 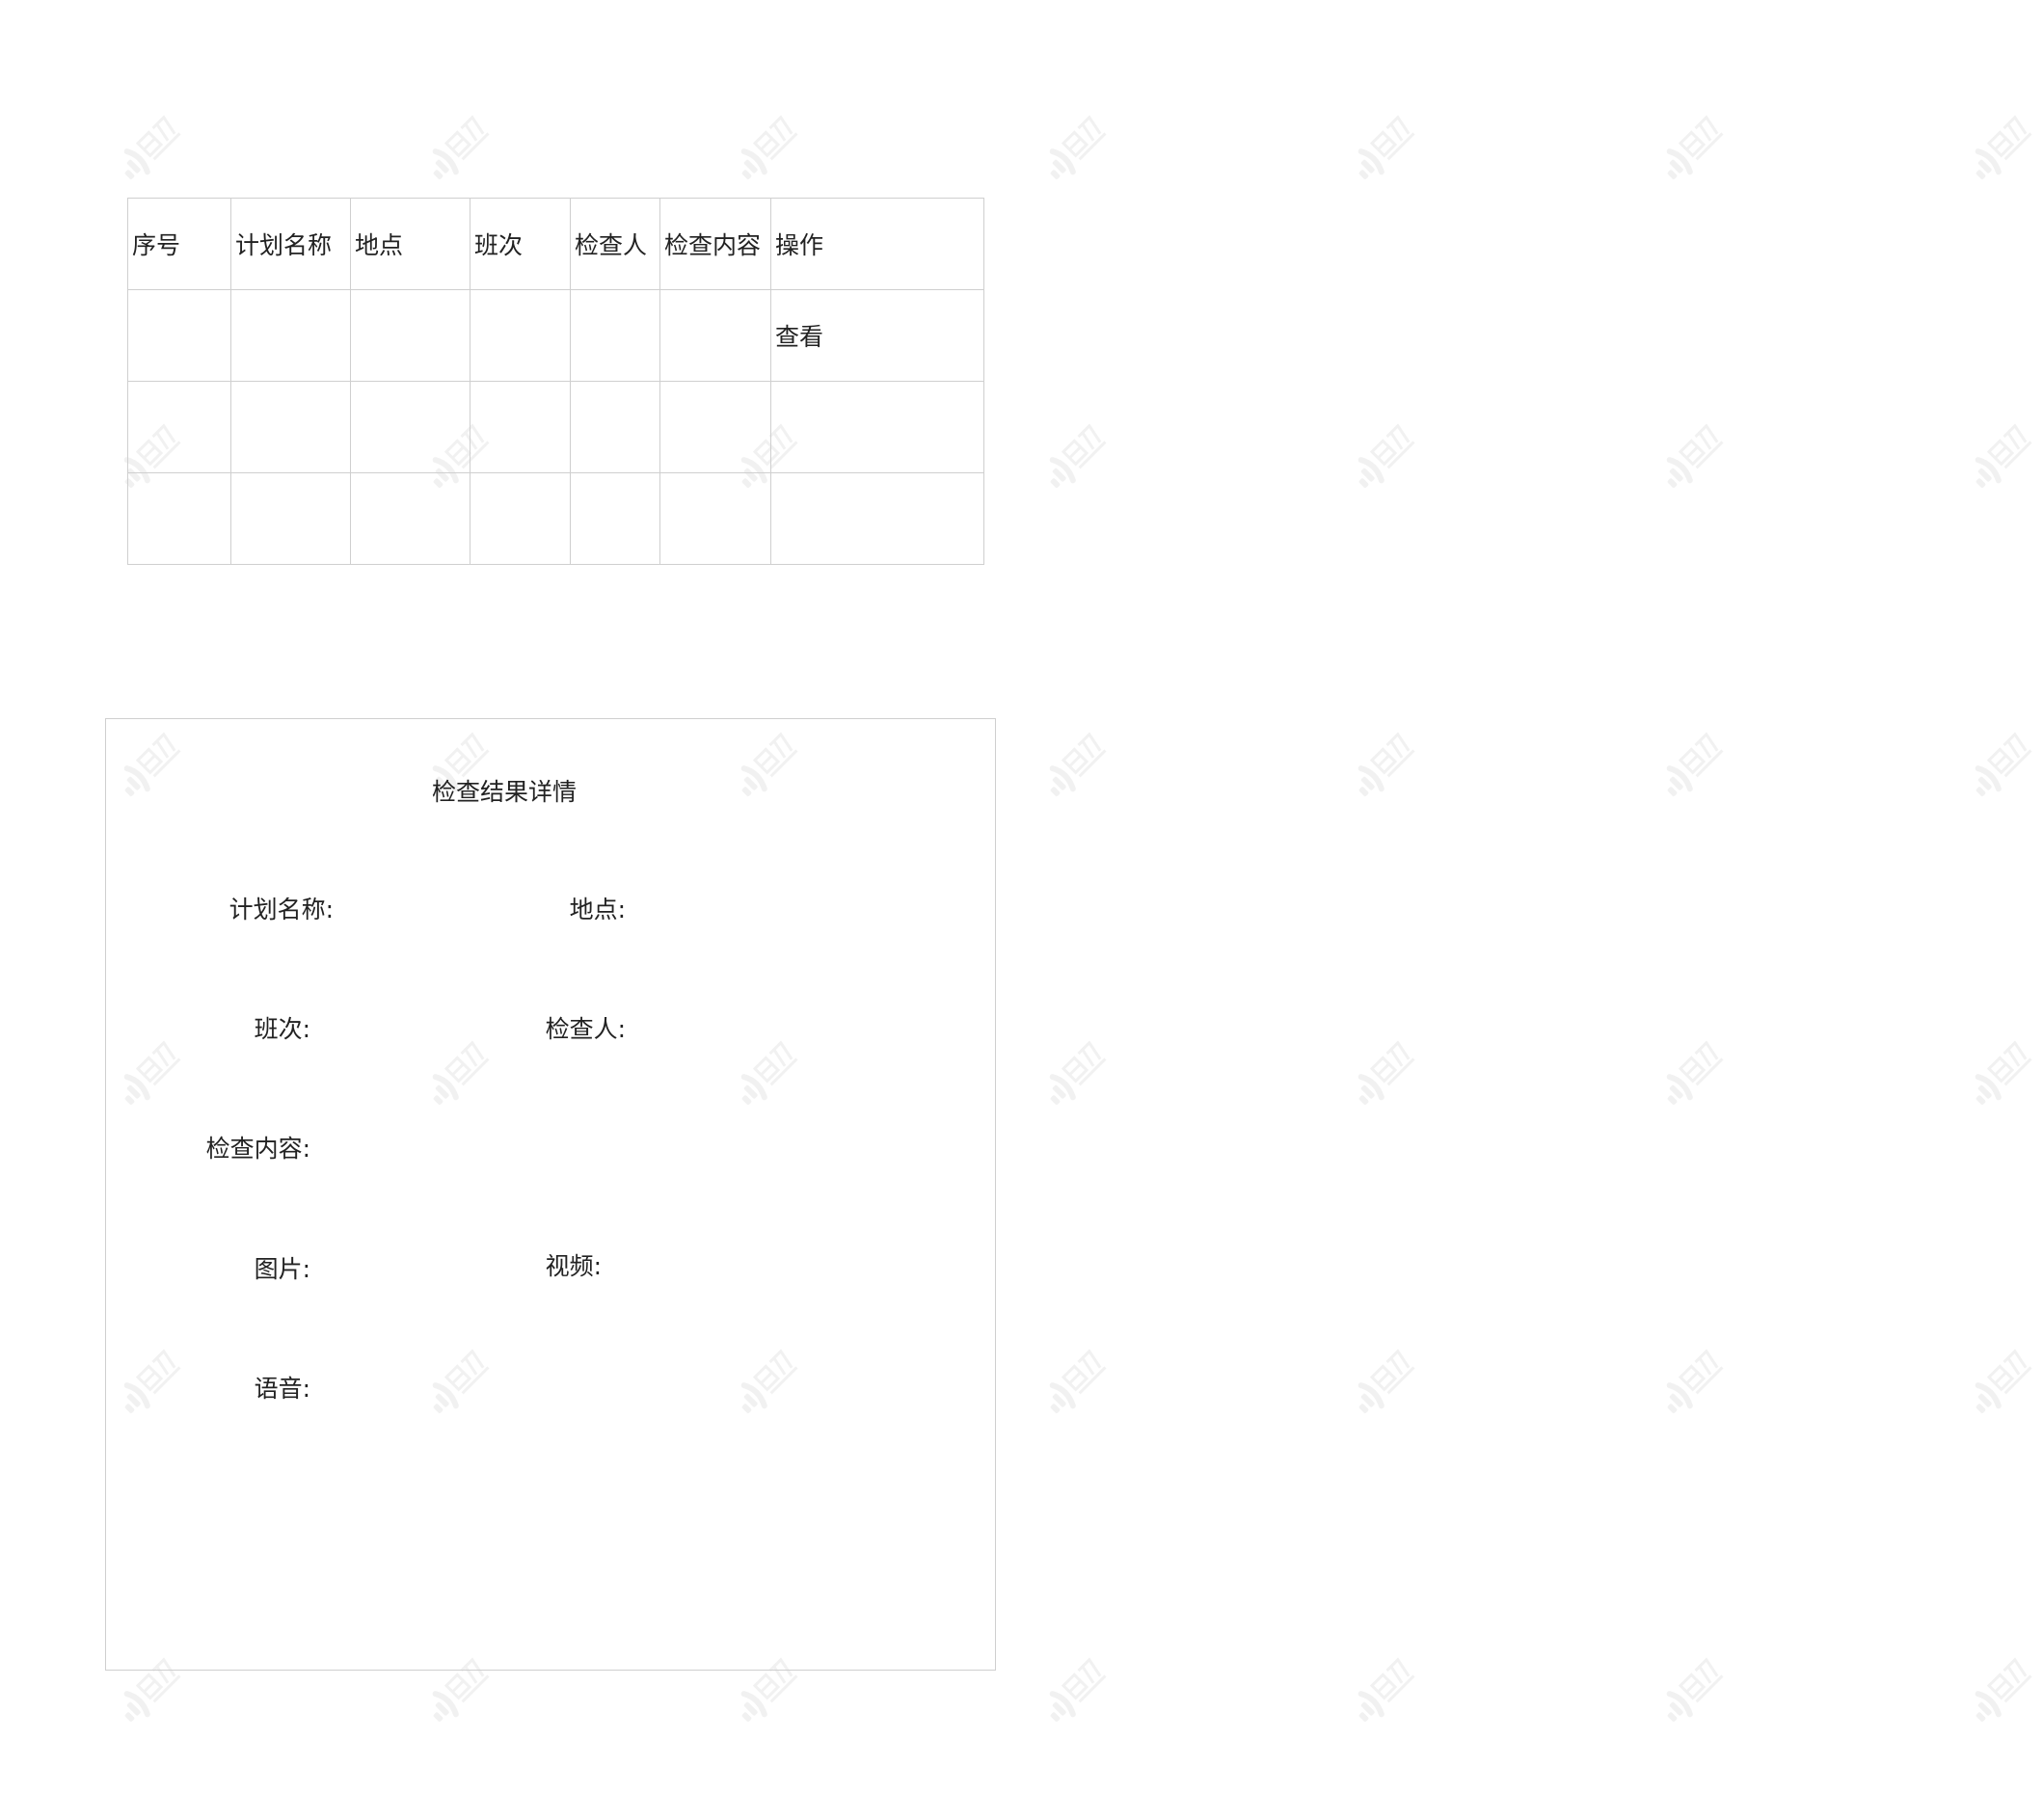 I want to click on view-link: 查看, so click(x=877, y=336).